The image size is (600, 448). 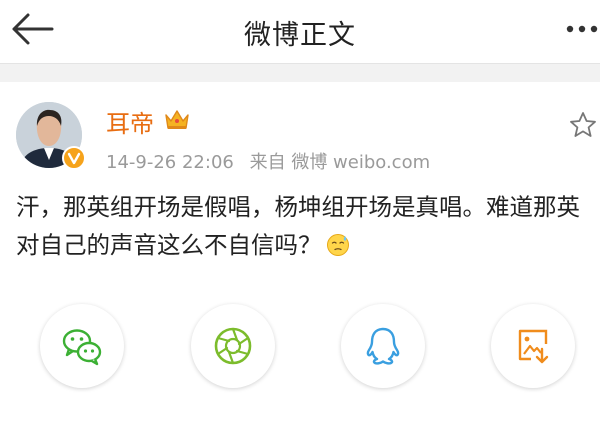 I want to click on post-source: 来自 微博 weibo.com, so click(x=340, y=162).